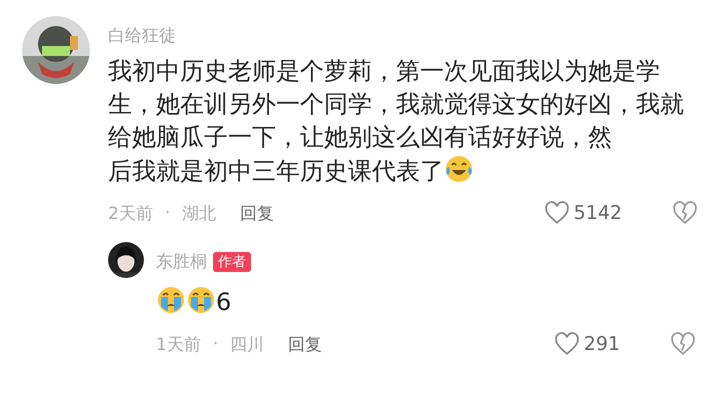 This screenshot has width=720, height=405. What do you see at coordinates (232, 262) in the screenshot?
I see `author-badge: 作者` at bounding box center [232, 262].